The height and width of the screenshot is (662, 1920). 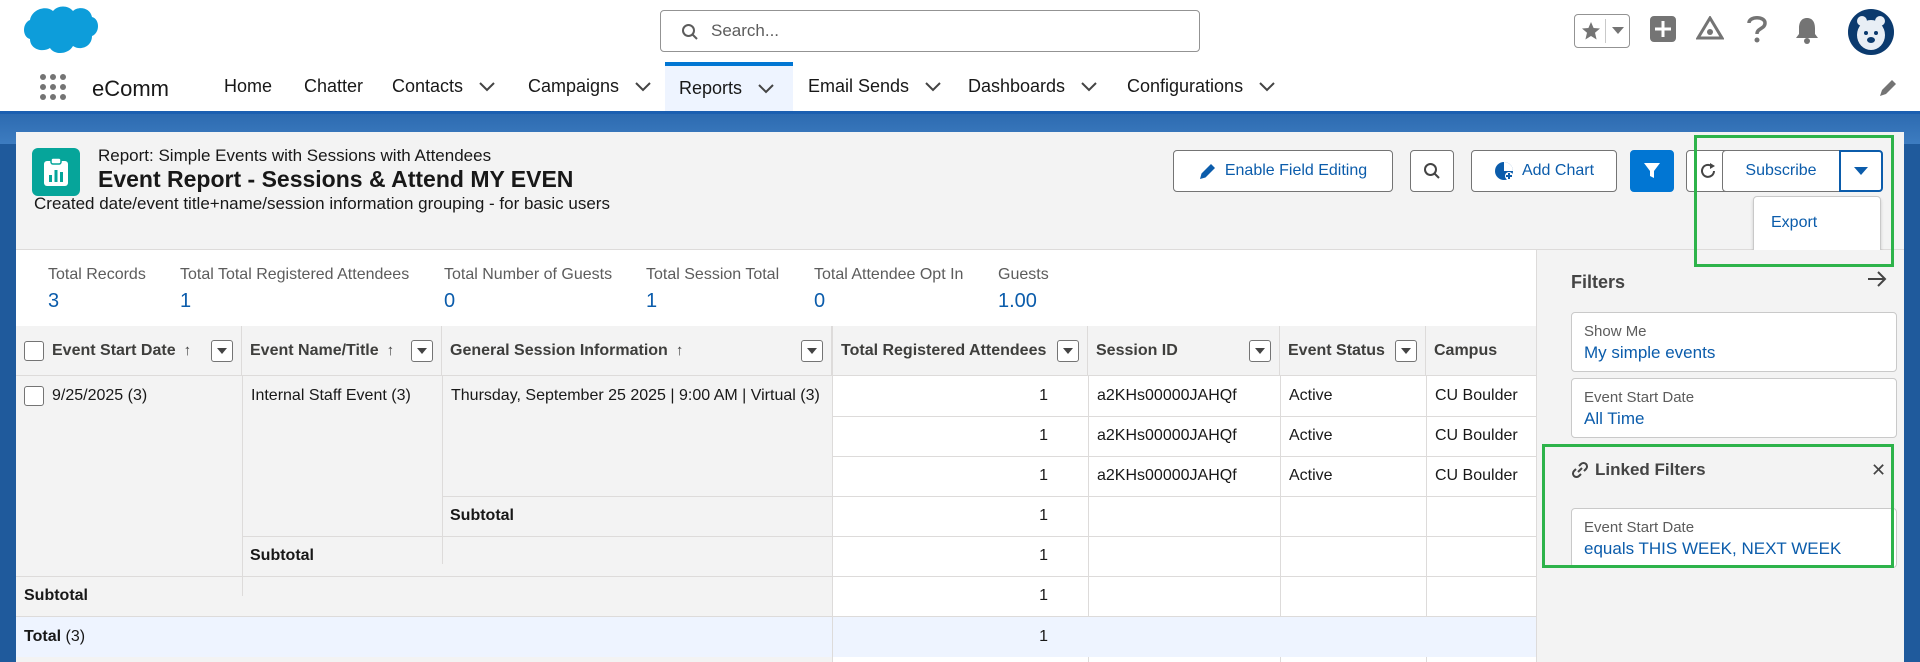 What do you see at coordinates (946, 31) in the screenshot?
I see `search-input` at bounding box center [946, 31].